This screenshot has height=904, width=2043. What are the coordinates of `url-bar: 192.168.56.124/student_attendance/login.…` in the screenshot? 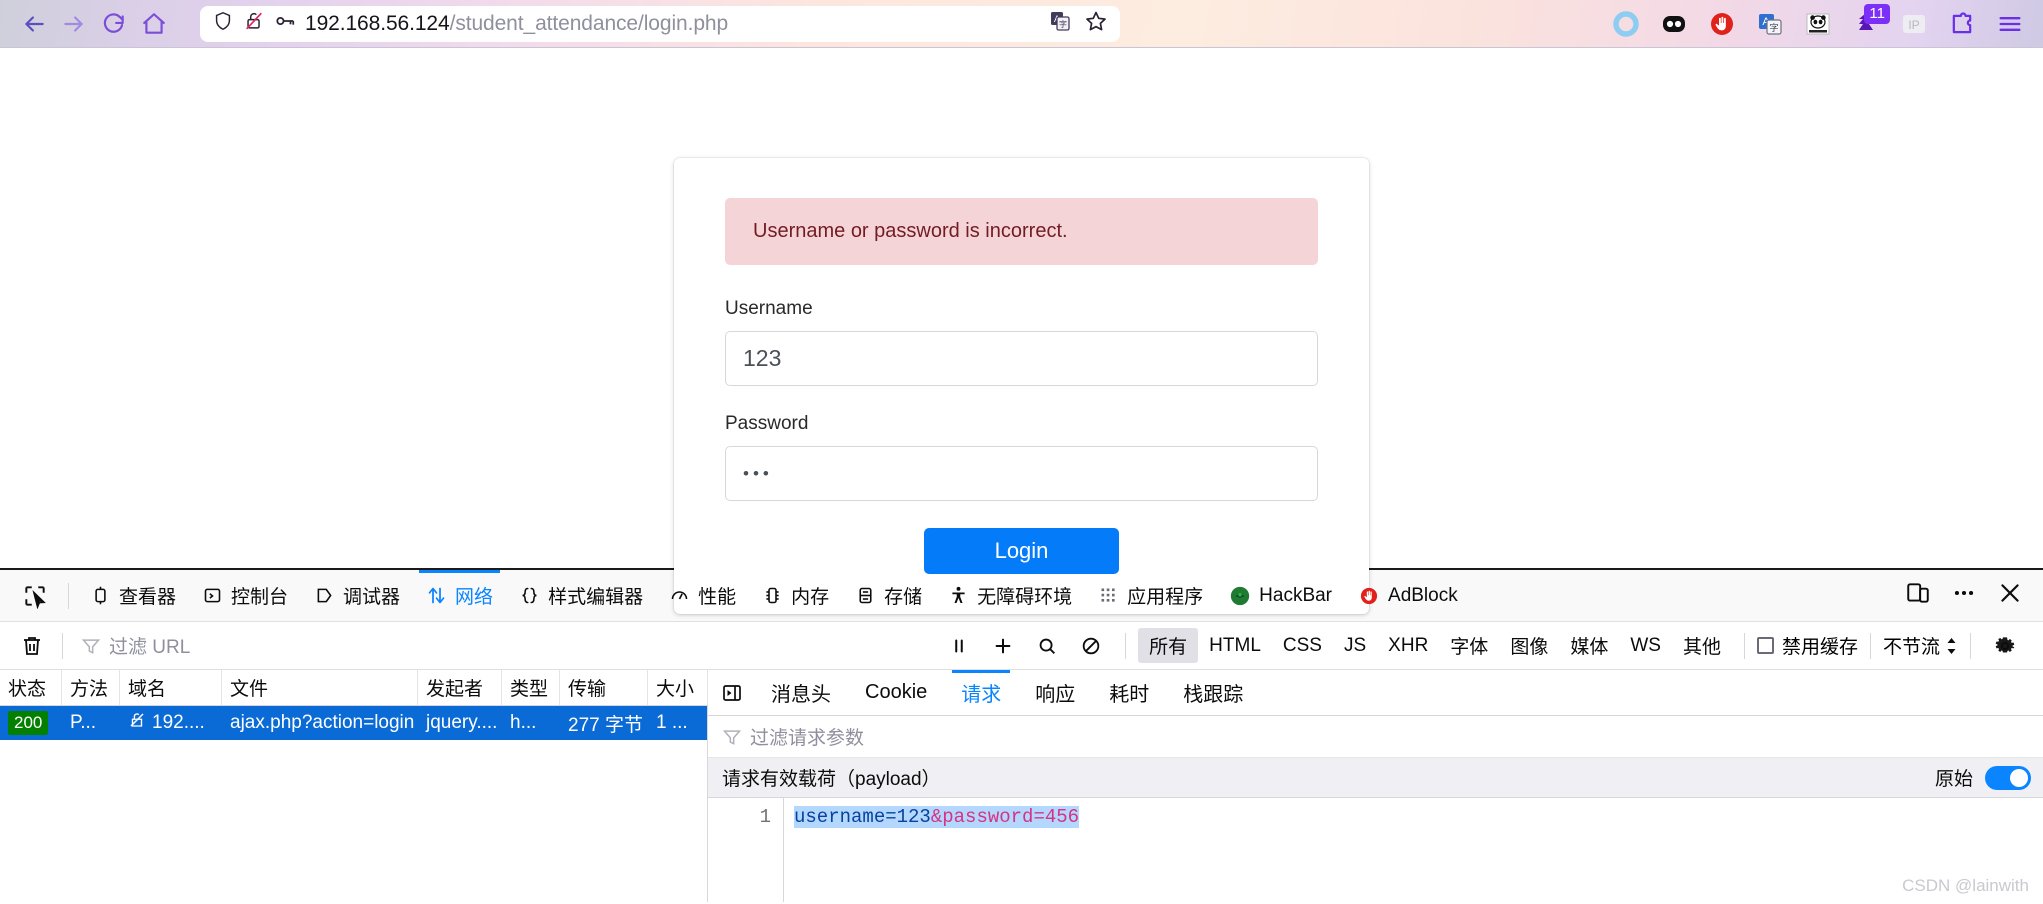 It's located at (660, 23).